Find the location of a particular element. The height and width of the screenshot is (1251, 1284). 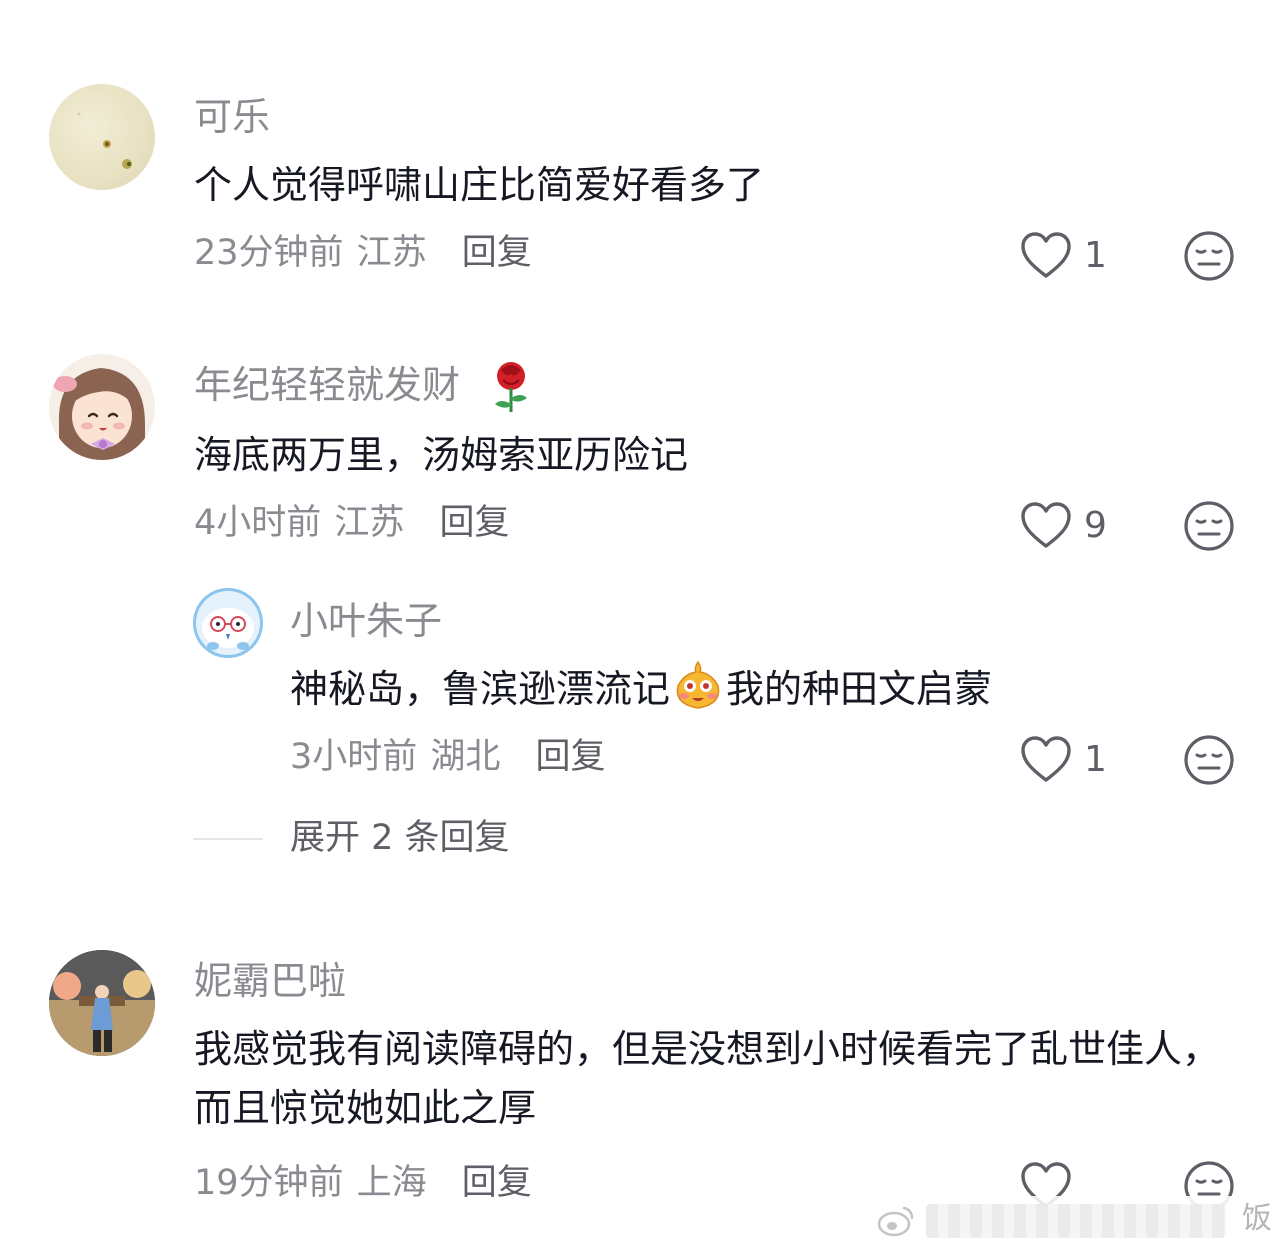

comment-text: 个人觉得呼啸山庄比简爱好看多了 is located at coordinates (479, 185).